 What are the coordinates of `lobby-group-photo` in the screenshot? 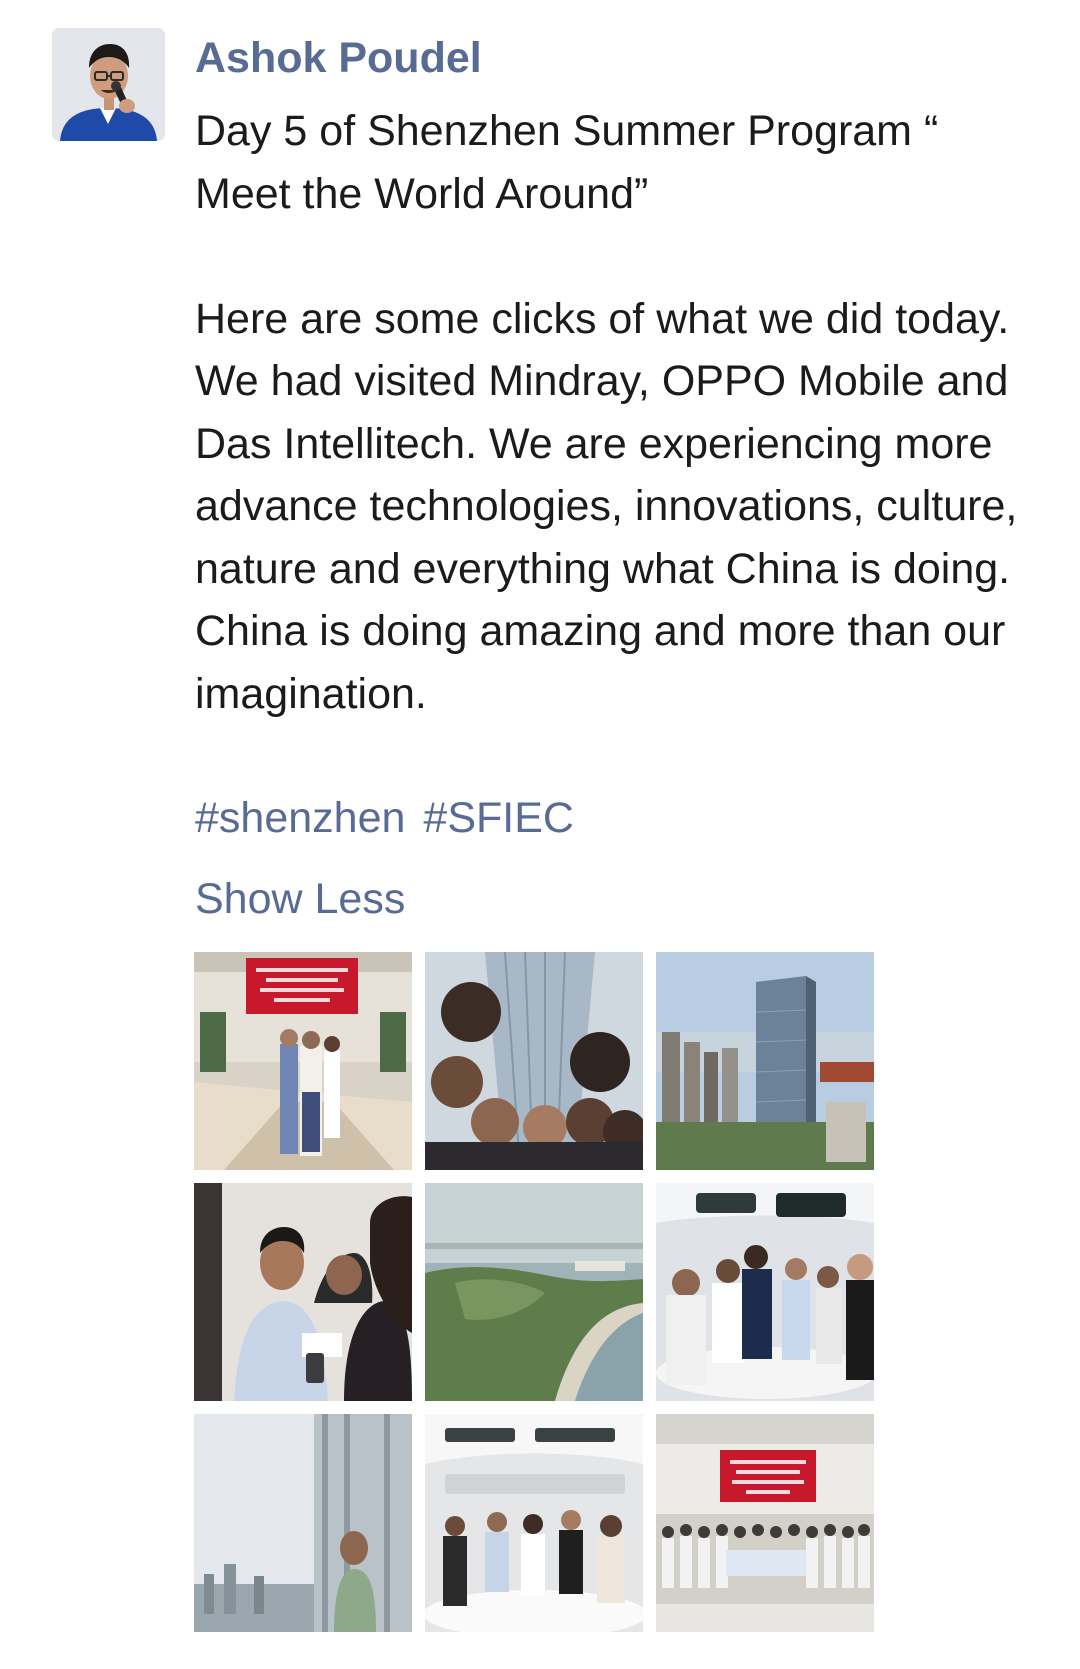 It's located at (303, 1061).